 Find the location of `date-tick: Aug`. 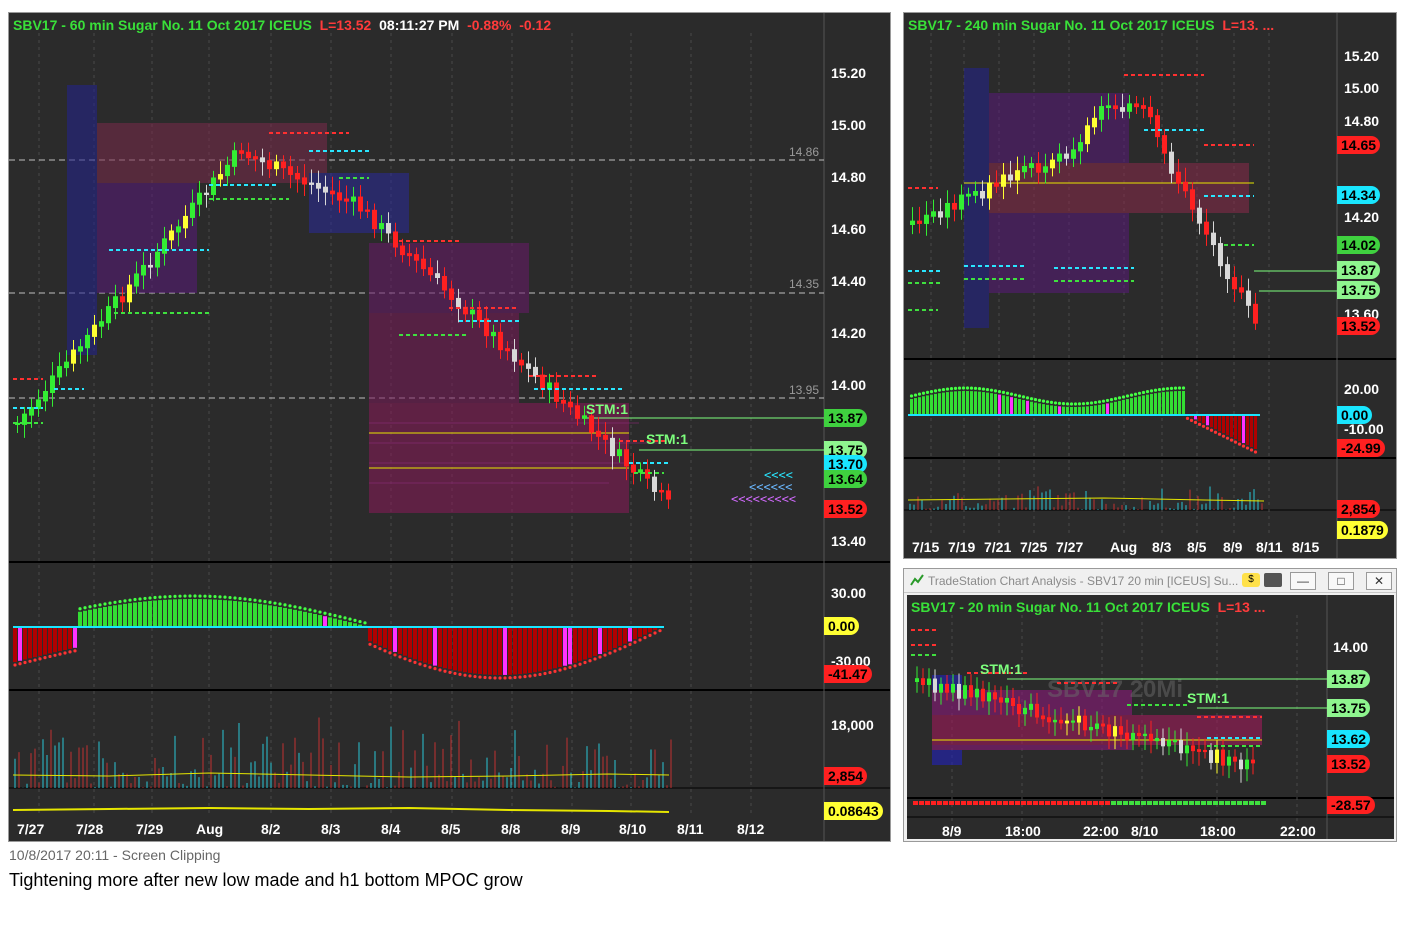

date-tick: Aug is located at coordinates (1124, 547).